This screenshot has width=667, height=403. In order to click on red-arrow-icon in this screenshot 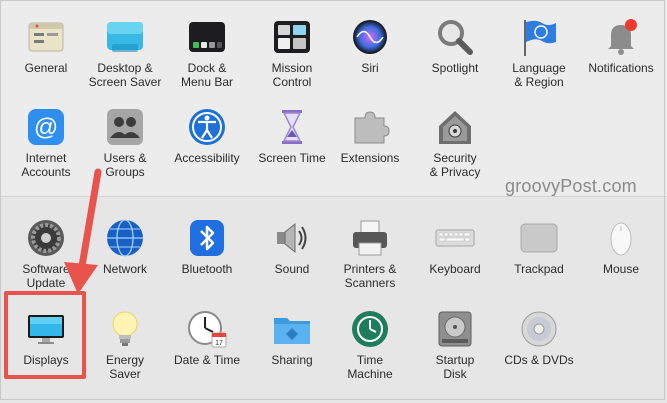, I will do `click(83, 231)`.